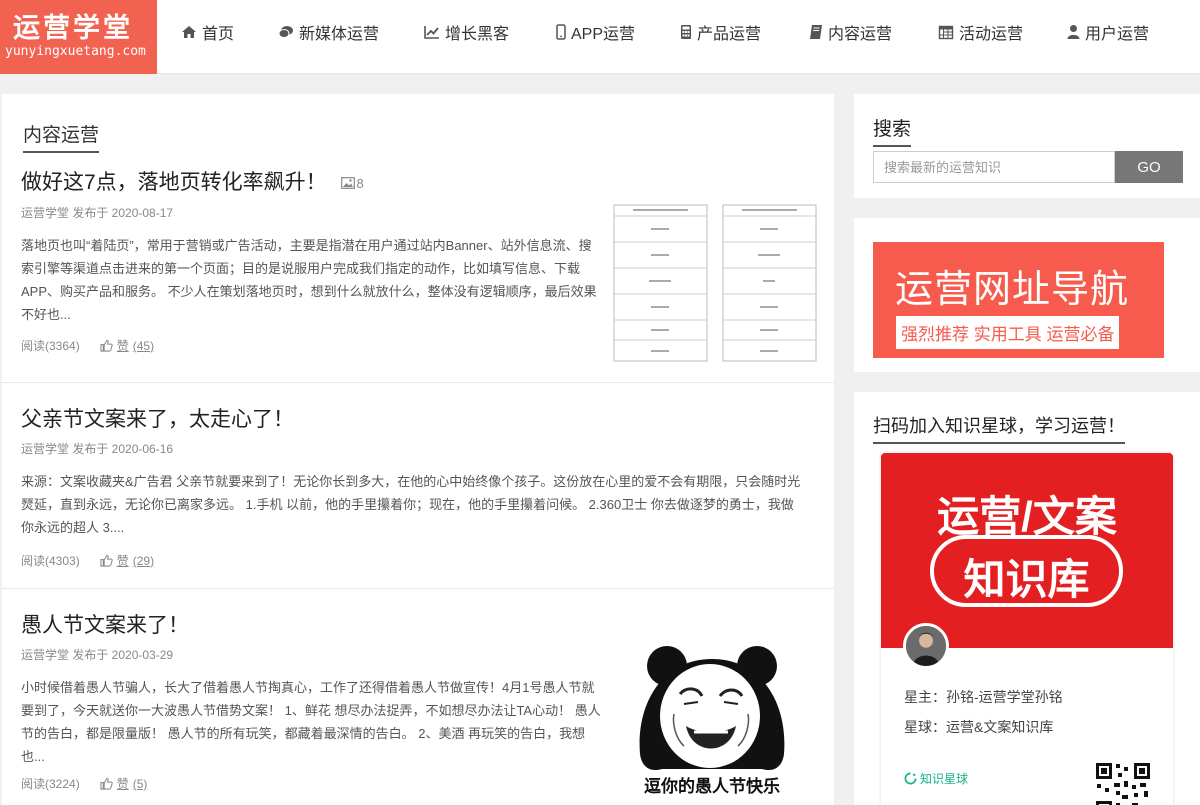 The height and width of the screenshot is (805, 1200). What do you see at coordinates (87, 560) in the screenshot?
I see `post-stats: 阅读(4303) 赞 (29)` at bounding box center [87, 560].